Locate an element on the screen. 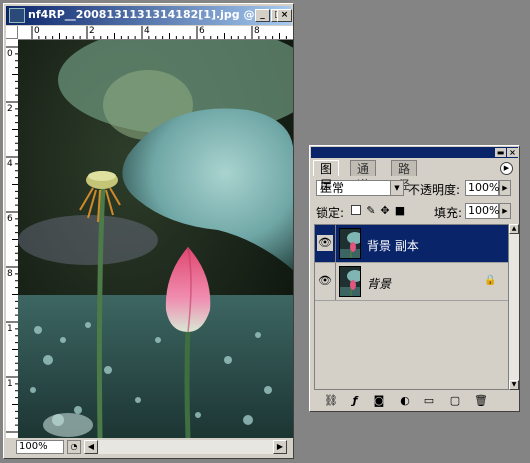 The height and width of the screenshot is (463, 530). layer-list-empty-area is located at coordinates (411, 345).